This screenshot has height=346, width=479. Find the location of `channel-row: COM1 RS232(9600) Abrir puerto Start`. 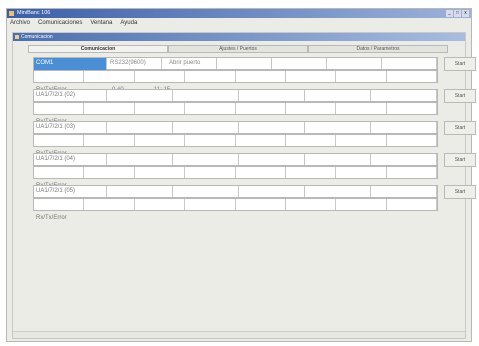

channel-row: COM1 RS232(9600) Abrir puerto Start is located at coordinates (254, 75).